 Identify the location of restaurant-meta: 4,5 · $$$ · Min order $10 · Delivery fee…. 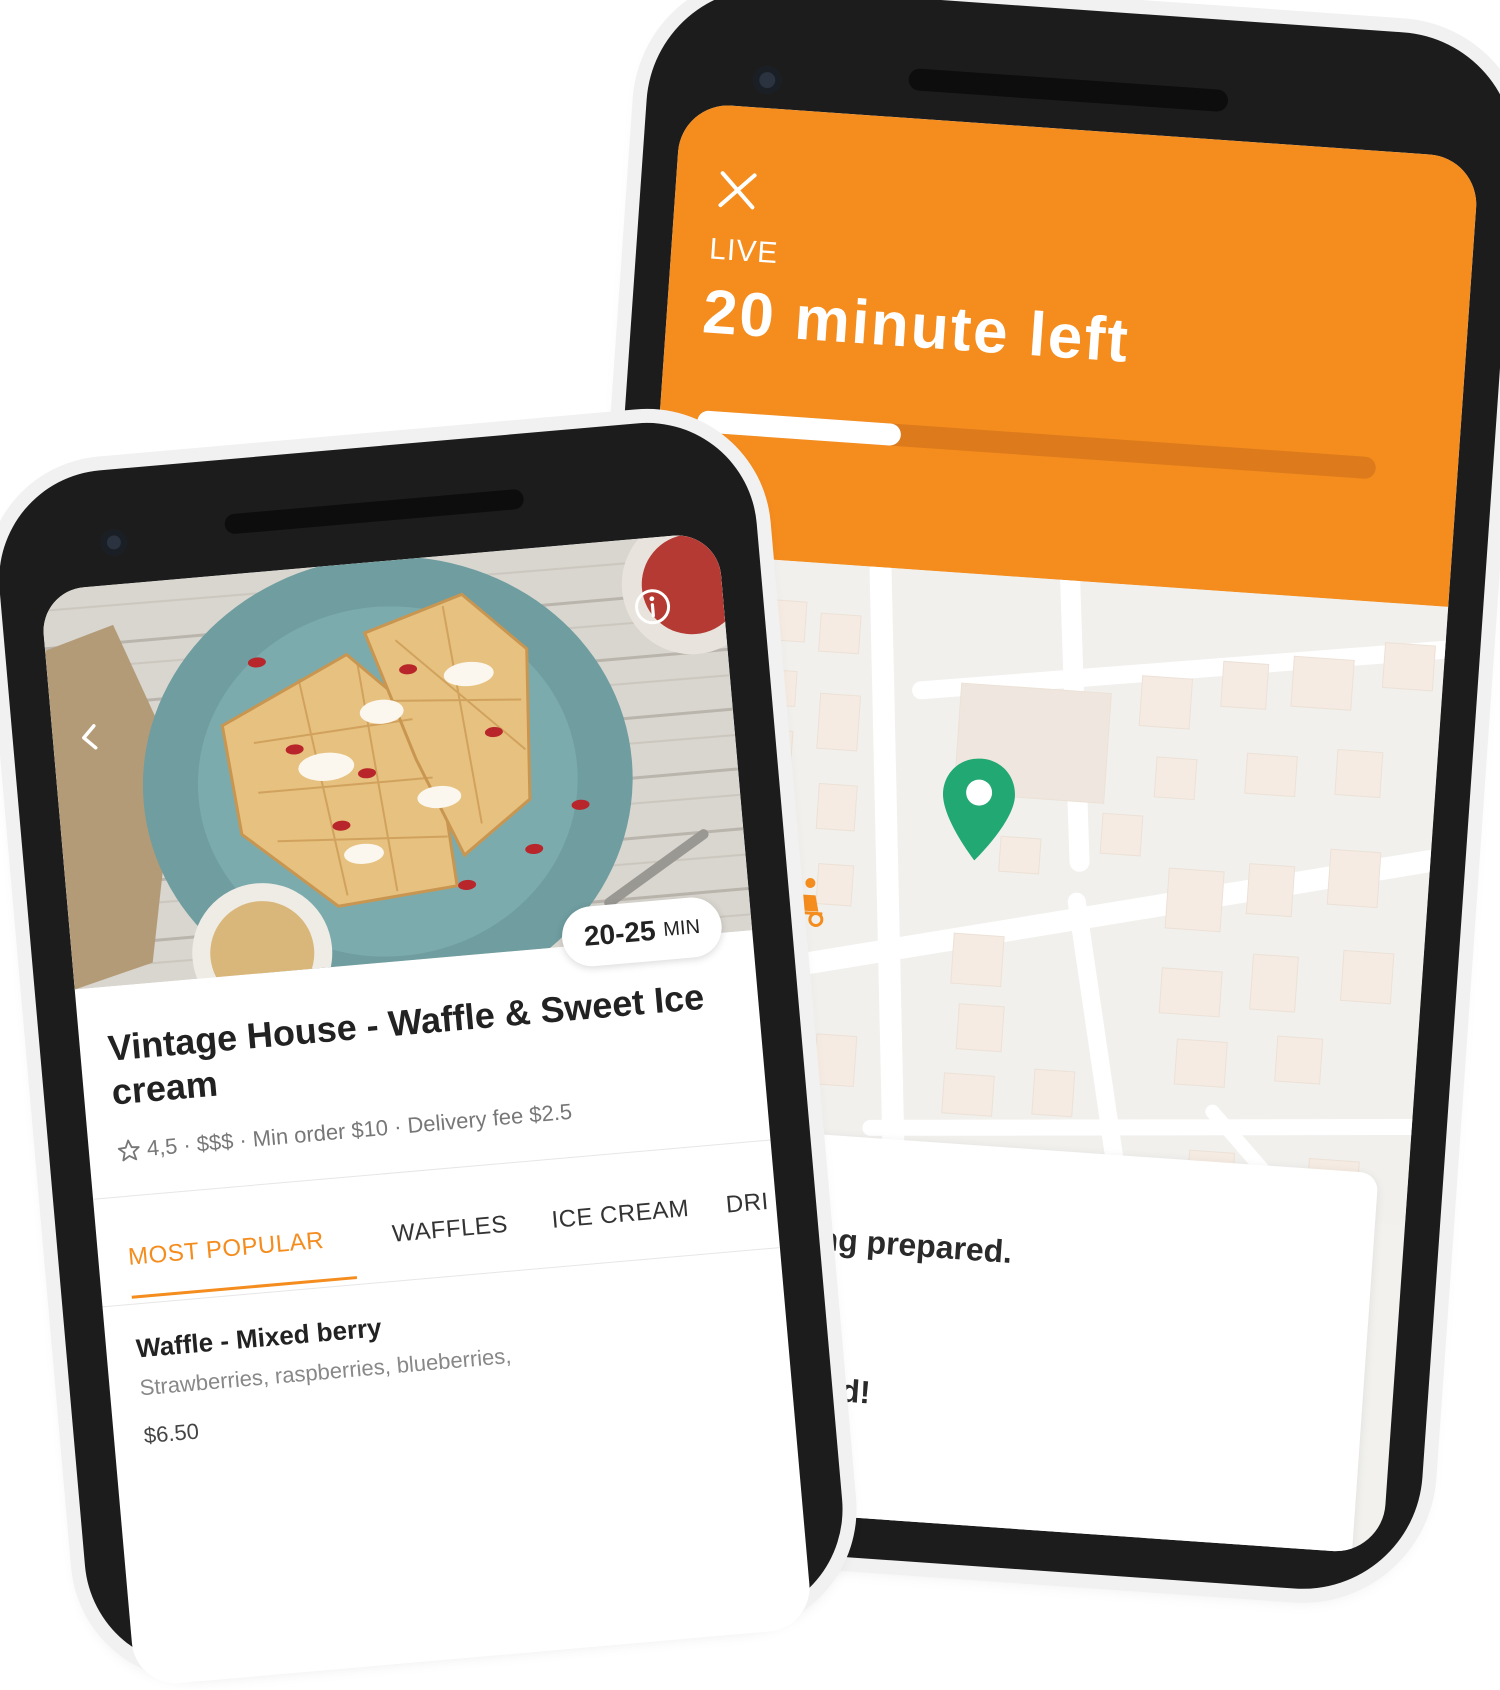
(344, 1132).